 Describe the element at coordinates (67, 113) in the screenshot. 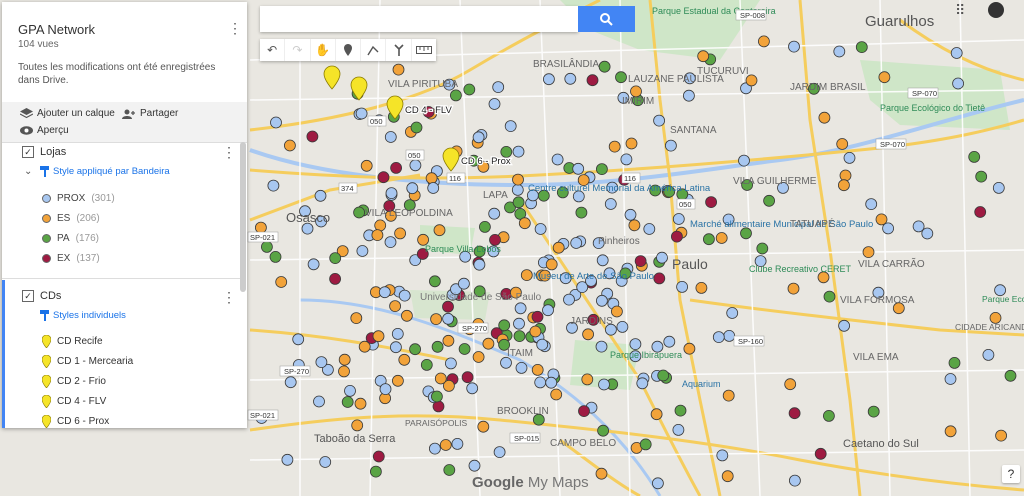

I see `add-layer-button: Ajouter un calque` at that location.